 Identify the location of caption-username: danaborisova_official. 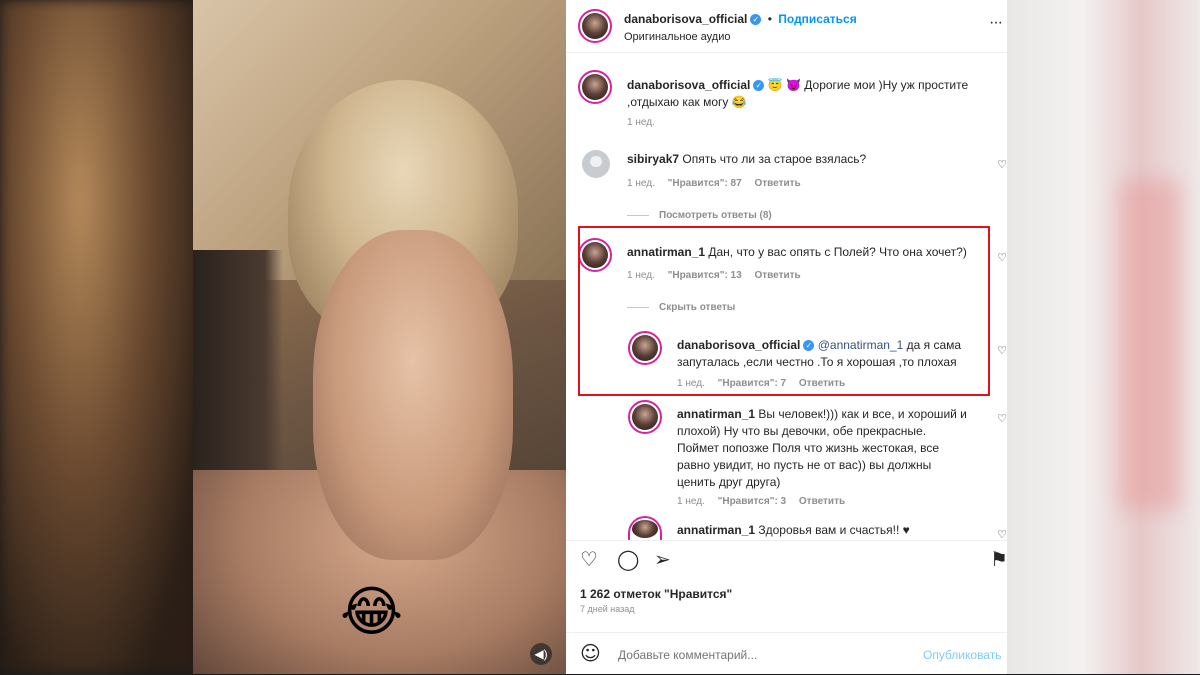
(688, 85).